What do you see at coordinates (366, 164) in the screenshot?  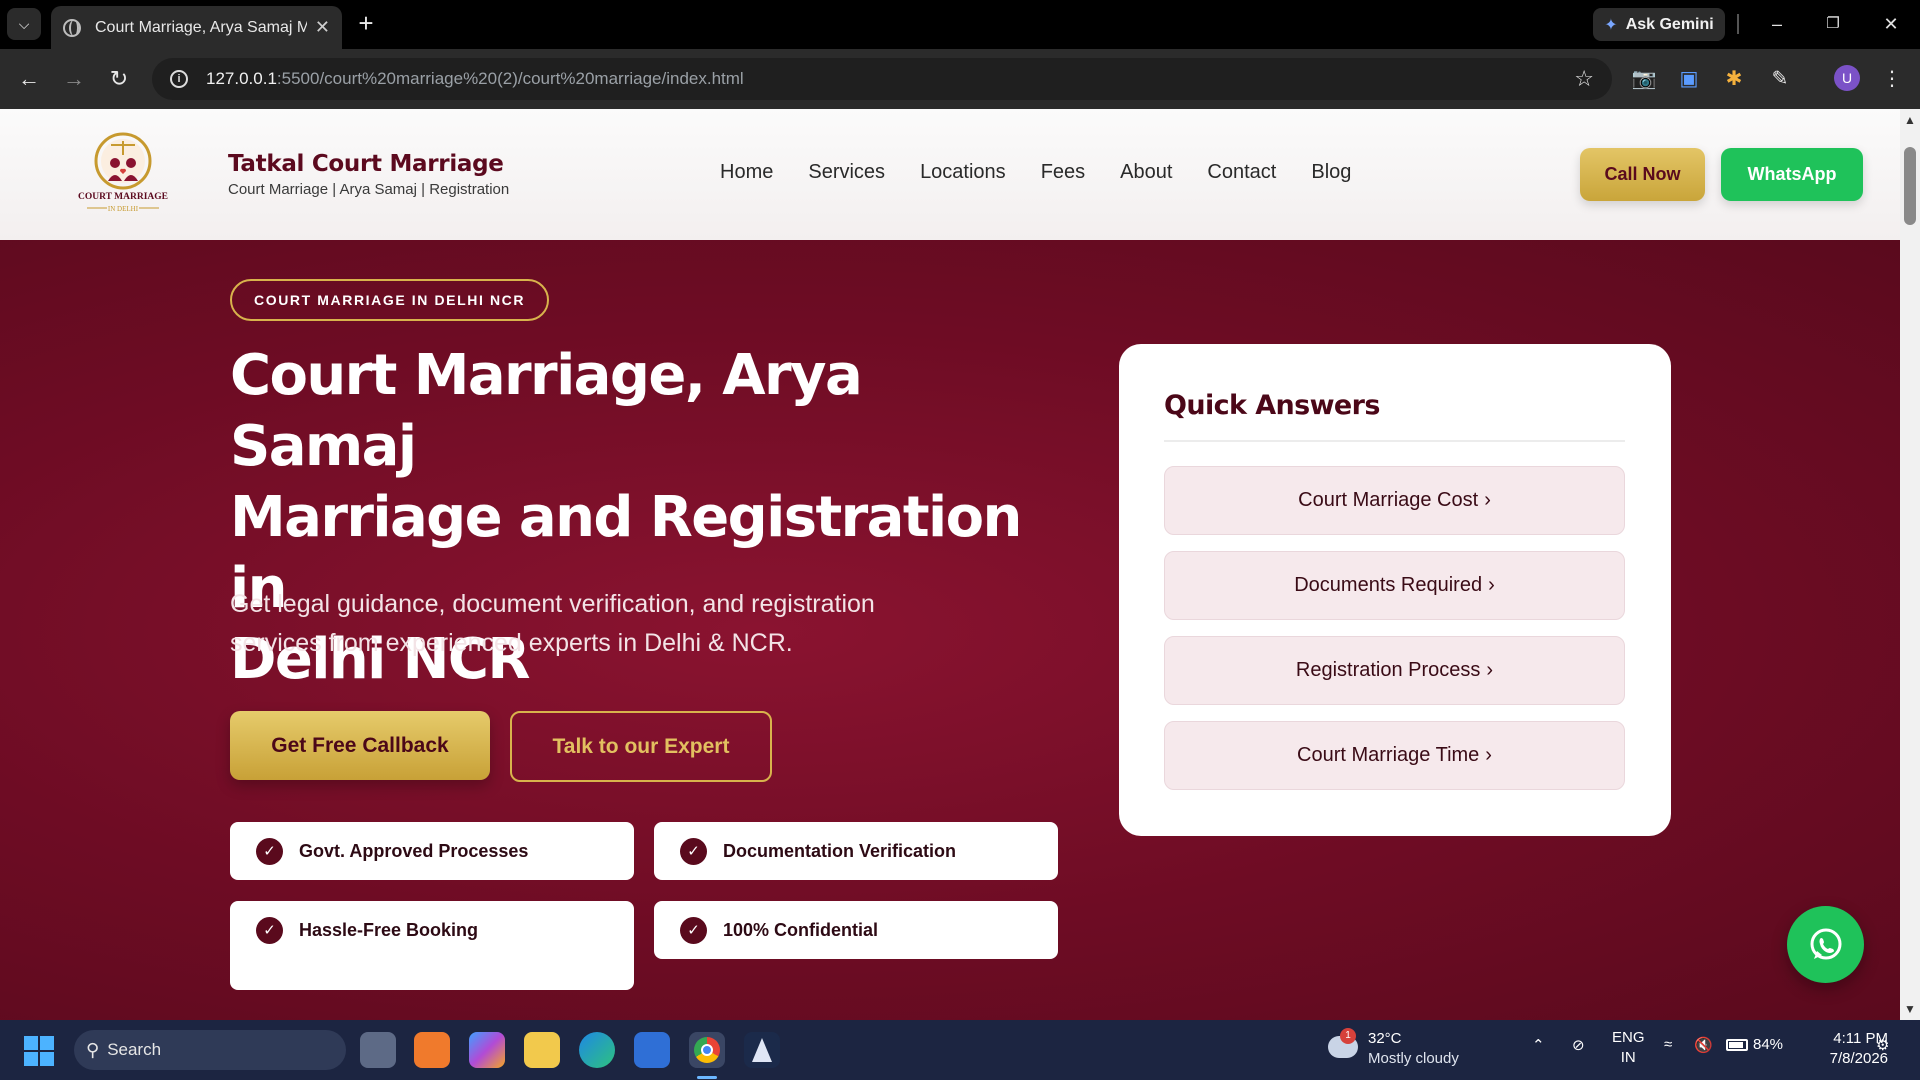 I see `brand-name: Tatkal Court Marriage` at bounding box center [366, 164].